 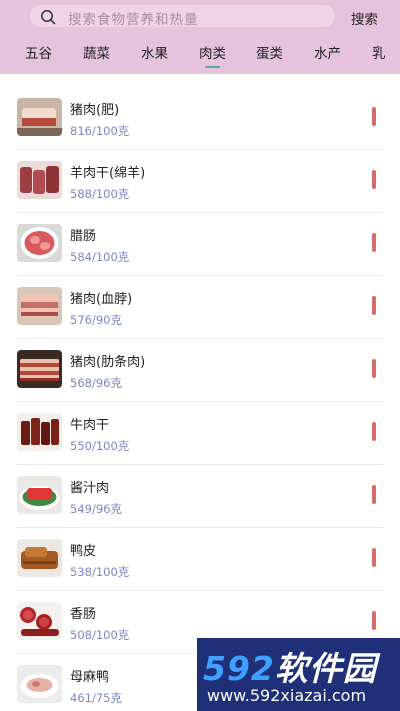 What do you see at coordinates (327, 52) in the screenshot?
I see `tab-seafood: 水产` at bounding box center [327, 52].